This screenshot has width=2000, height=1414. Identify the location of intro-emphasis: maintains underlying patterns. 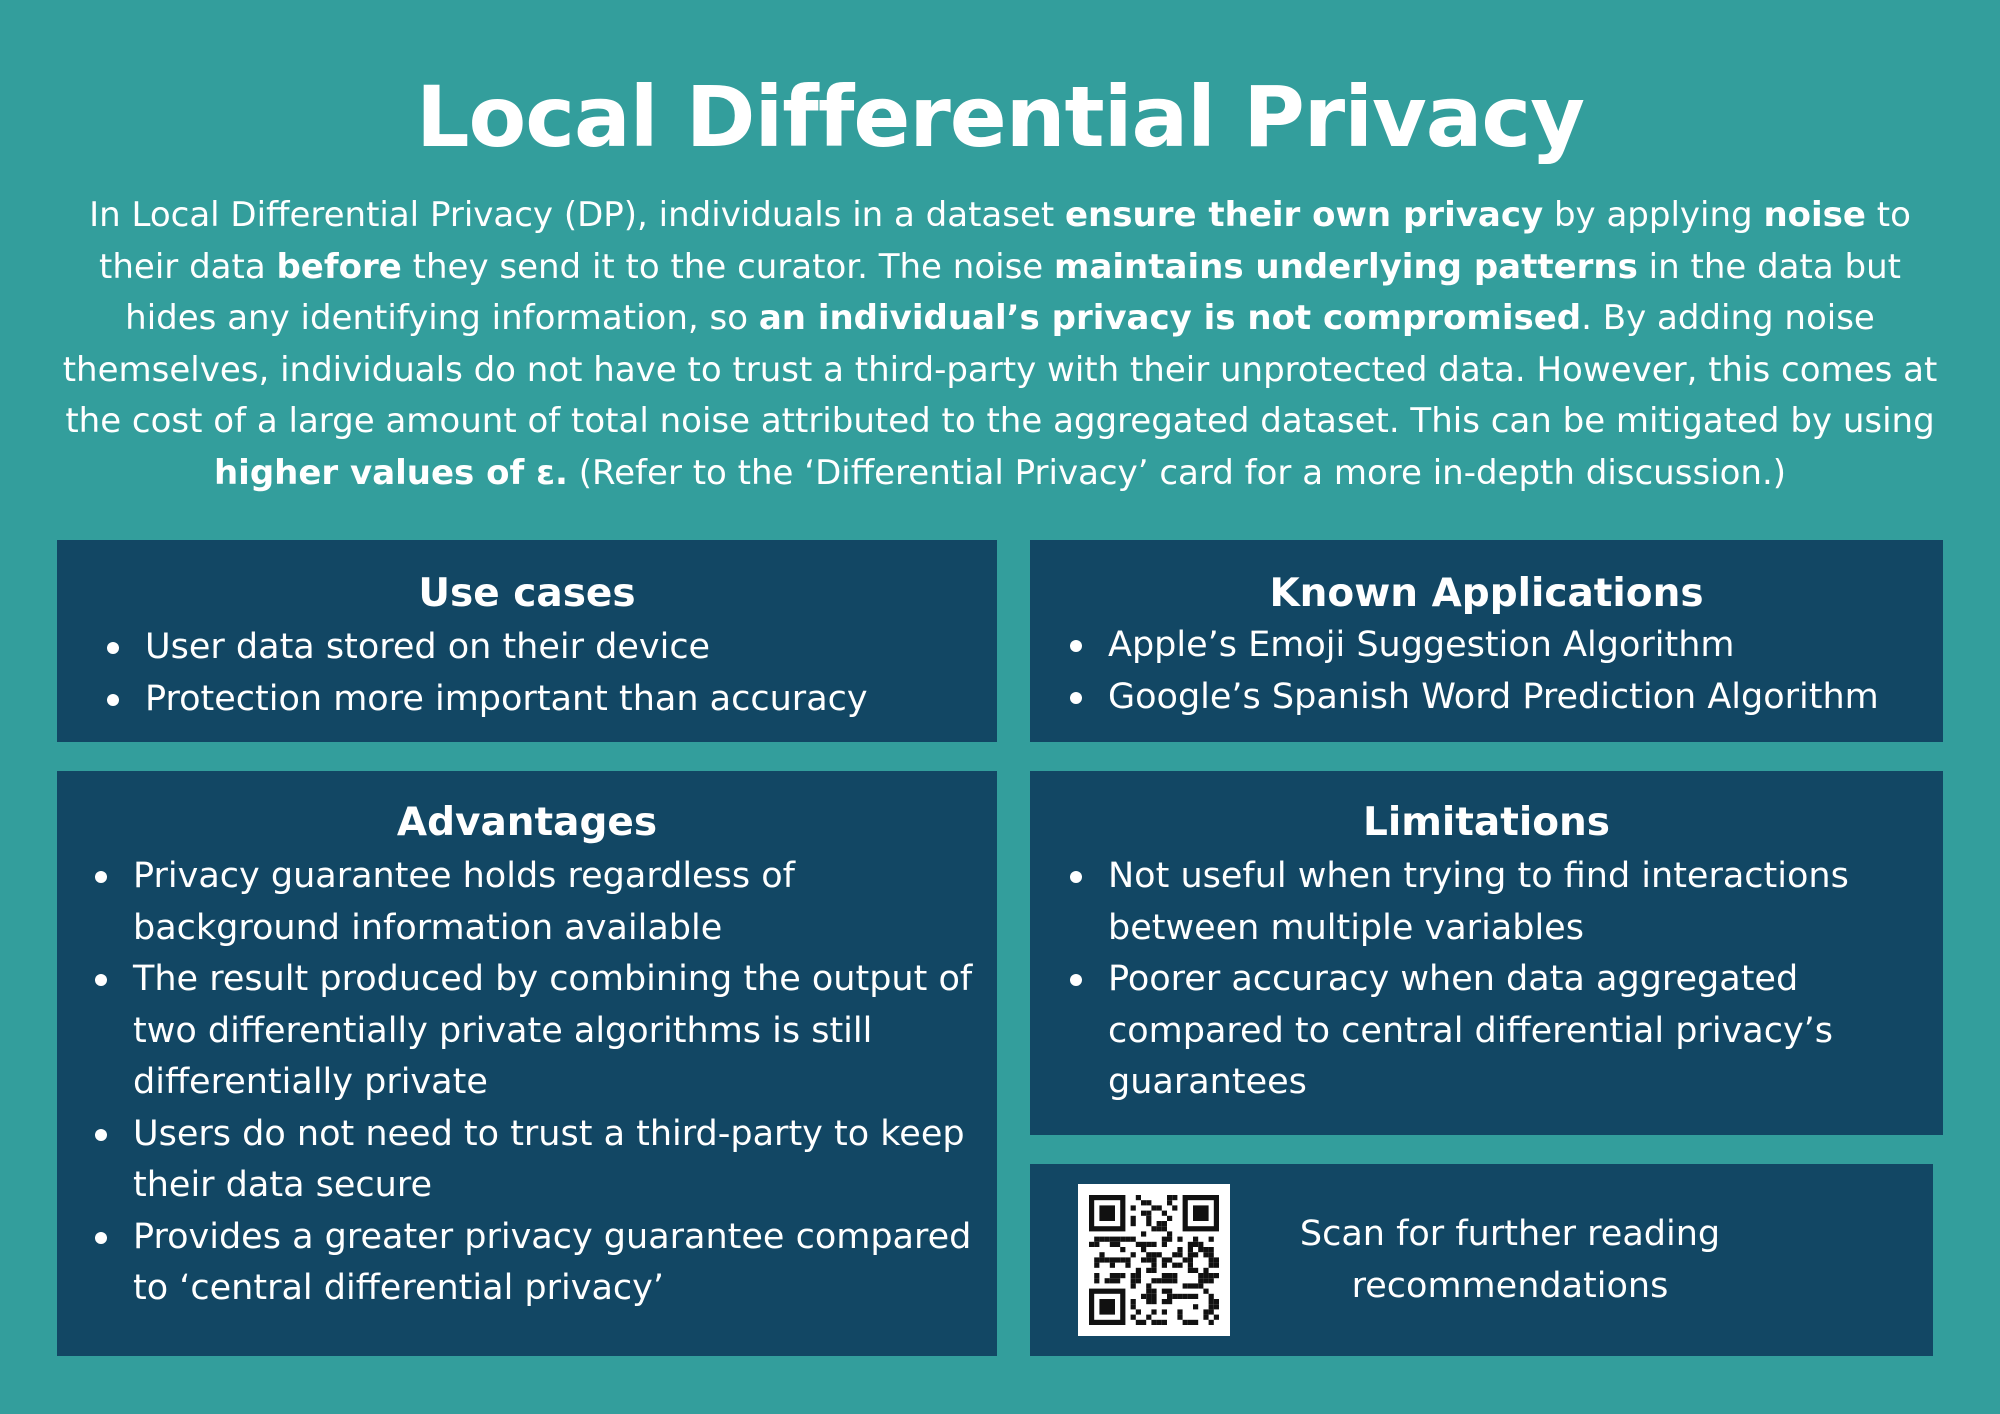
(1346, 266).